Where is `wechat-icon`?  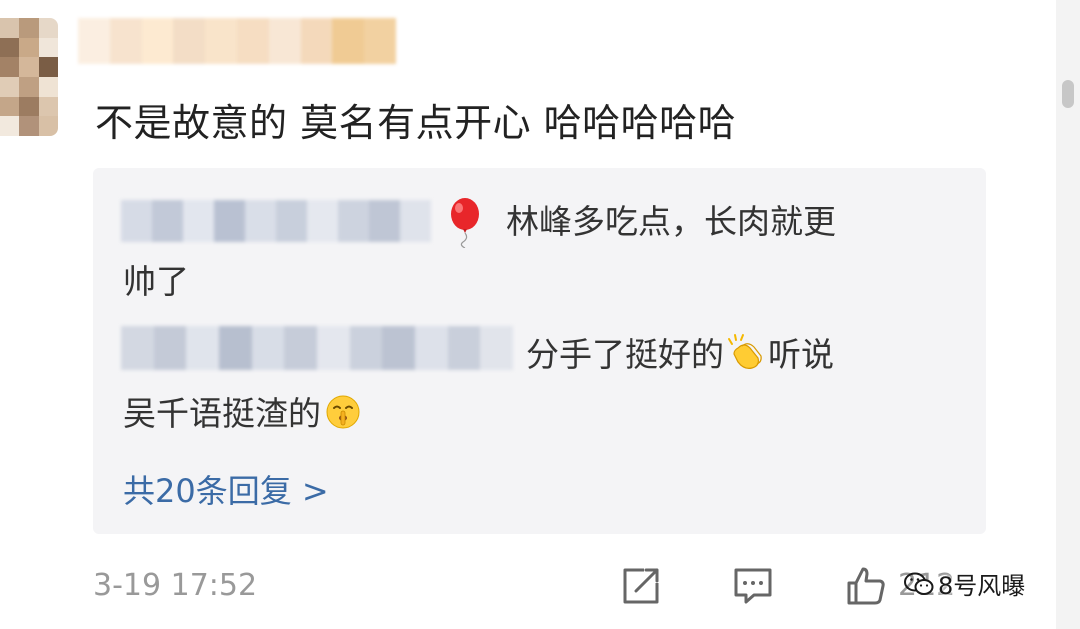 wechat-icon is located at coordinates (919, 583).